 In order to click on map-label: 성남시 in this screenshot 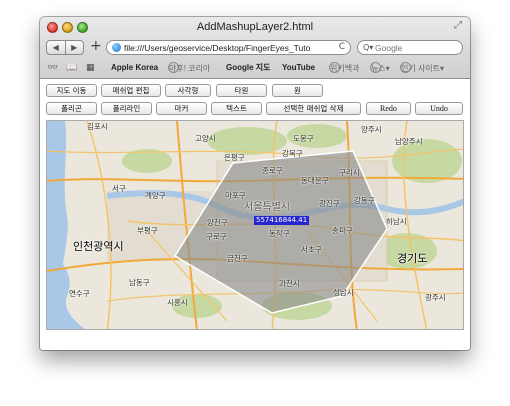, I will do `click(343, 292)`.